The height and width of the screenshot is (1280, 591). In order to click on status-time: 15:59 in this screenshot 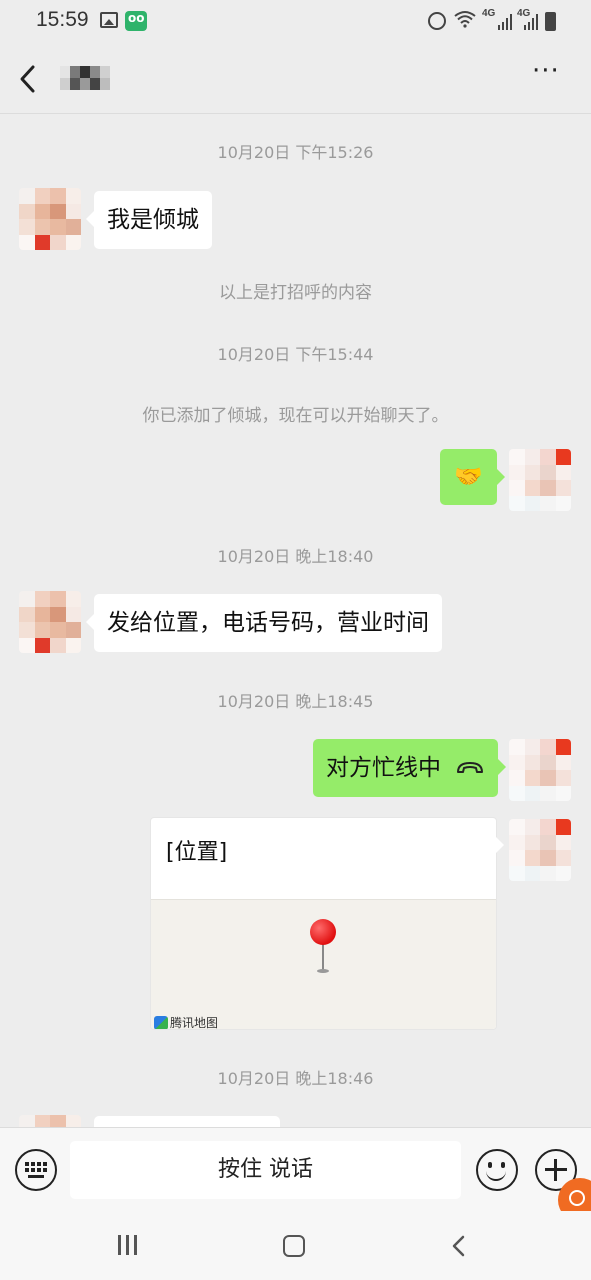, I will do `click(62, 19)`.